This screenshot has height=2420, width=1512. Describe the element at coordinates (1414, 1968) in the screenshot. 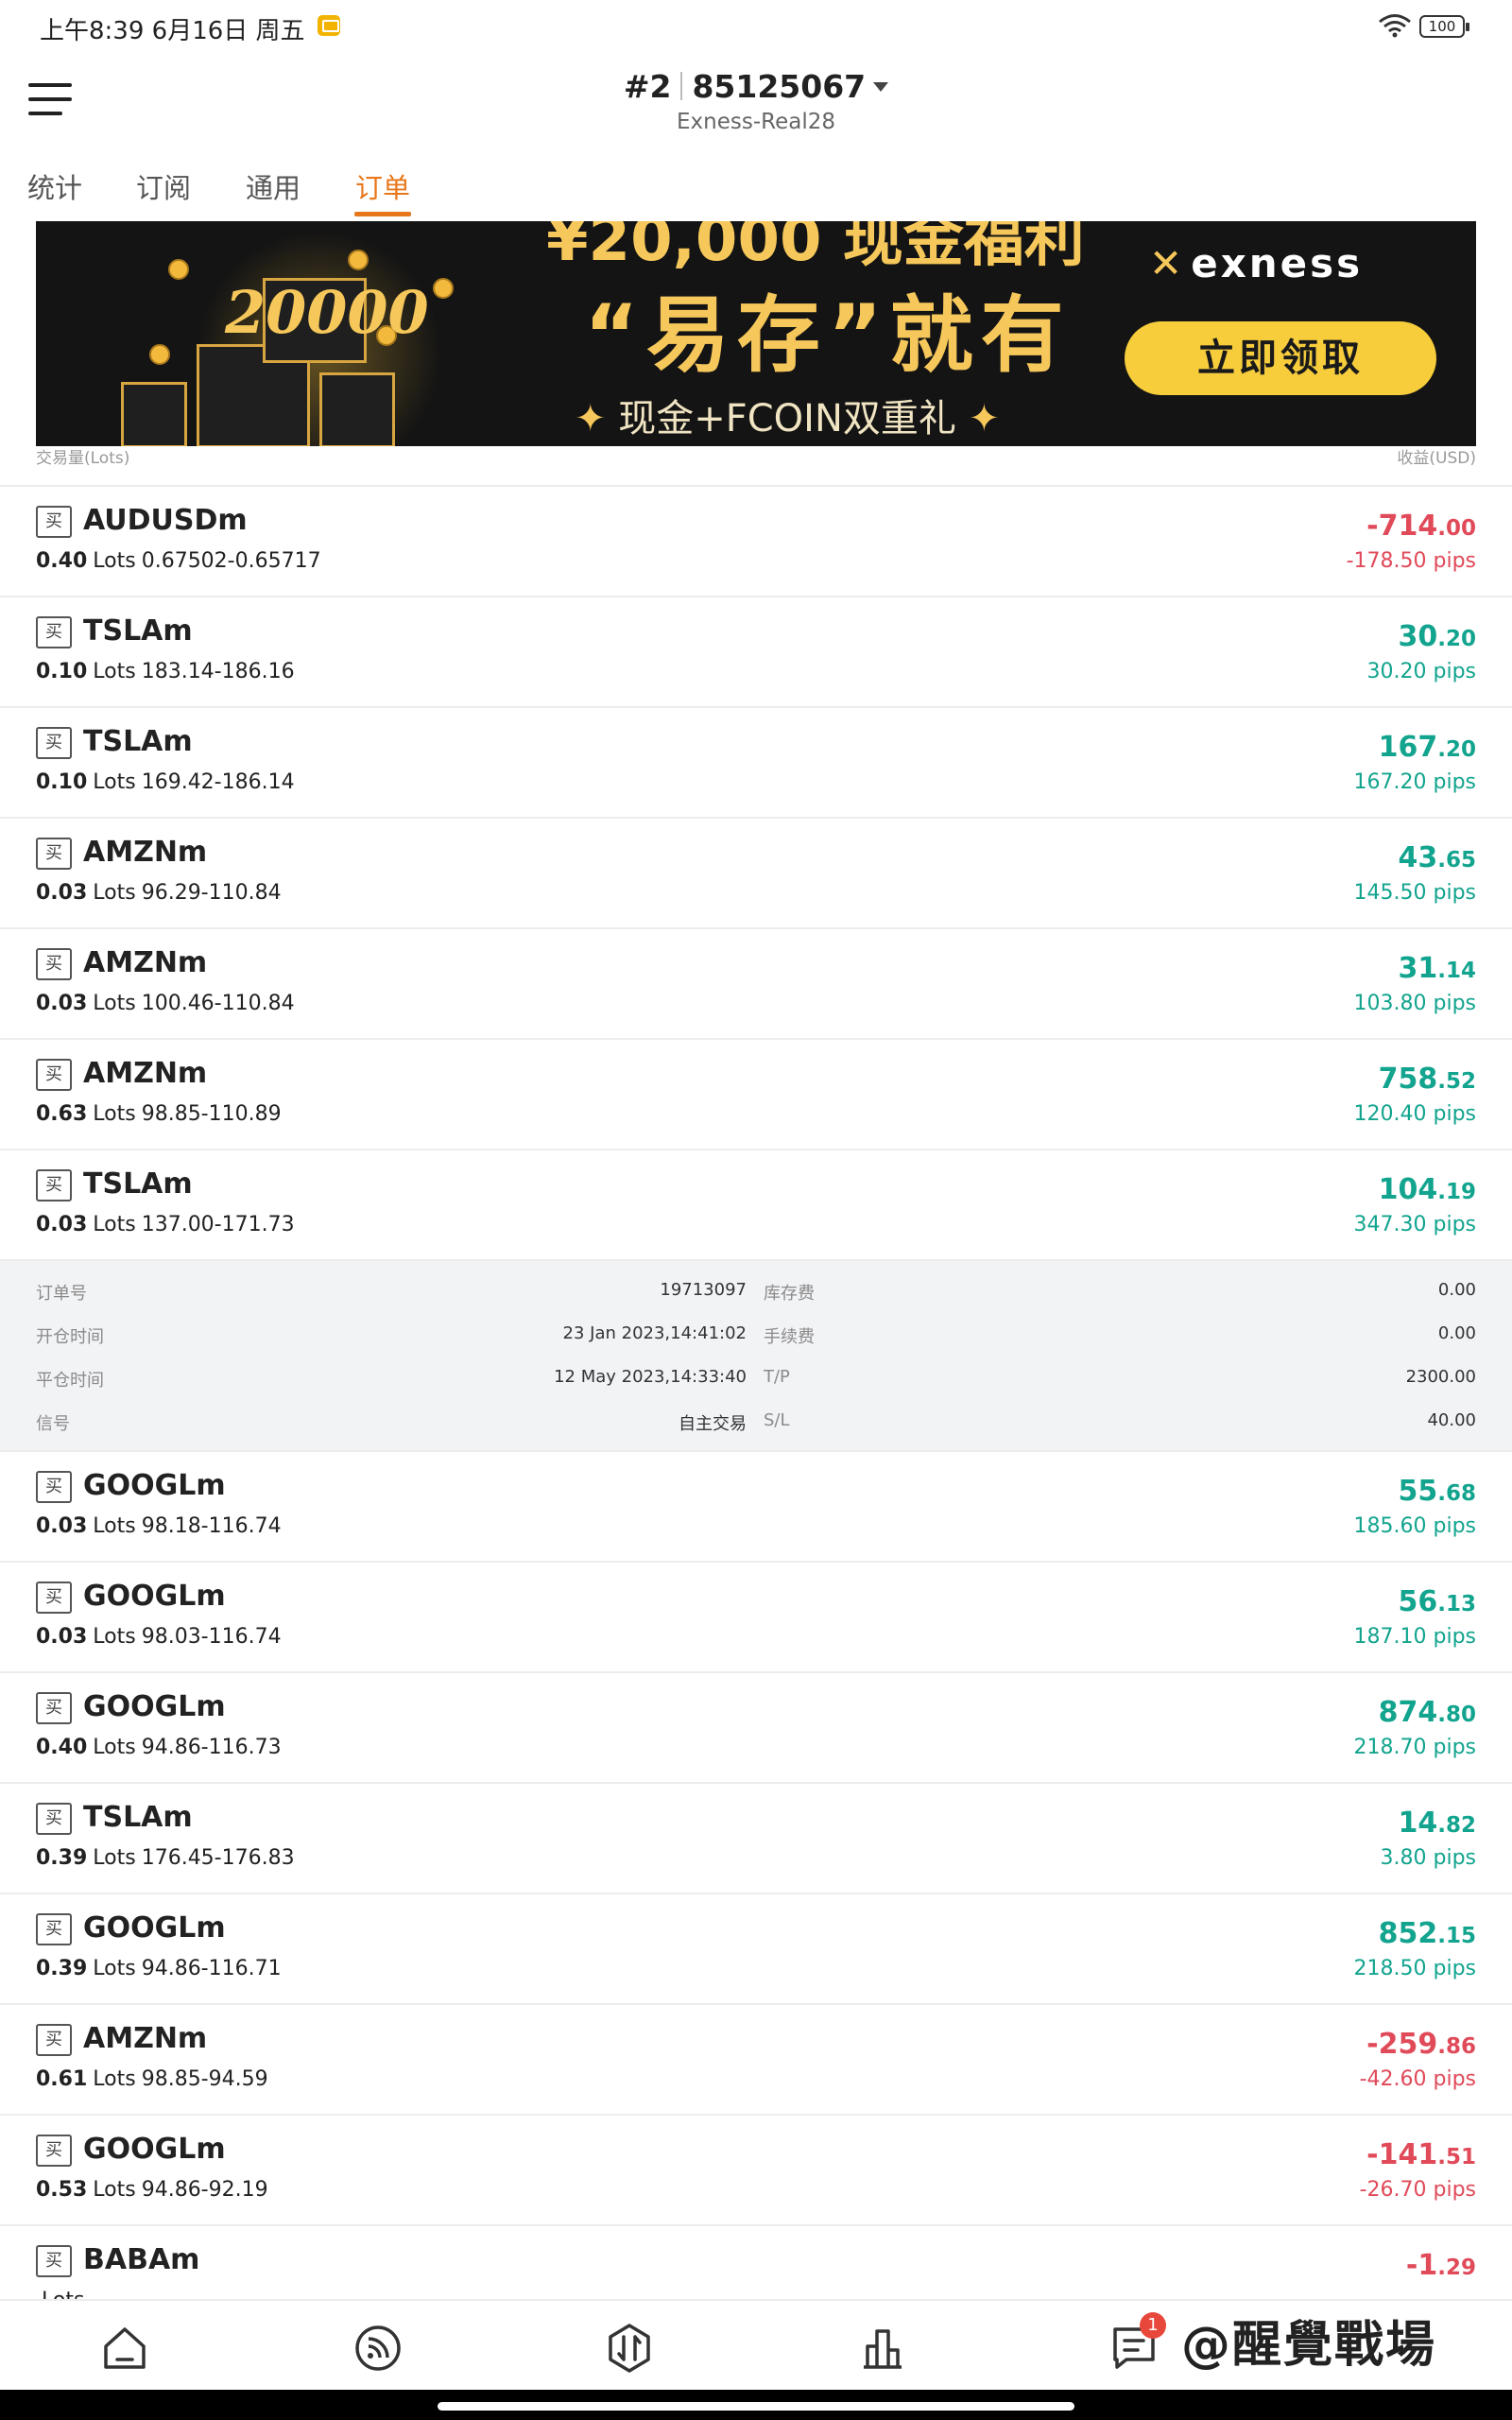

I see `order-pips: 218.50 pips` at that location.